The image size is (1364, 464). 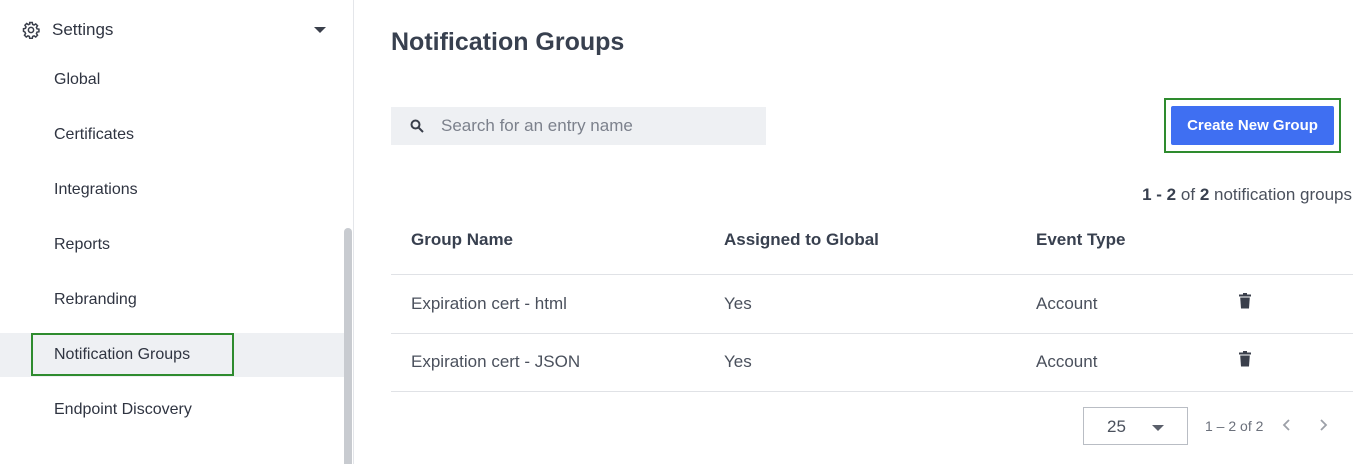 I want to click on search-input, so click(x=596, y=126).